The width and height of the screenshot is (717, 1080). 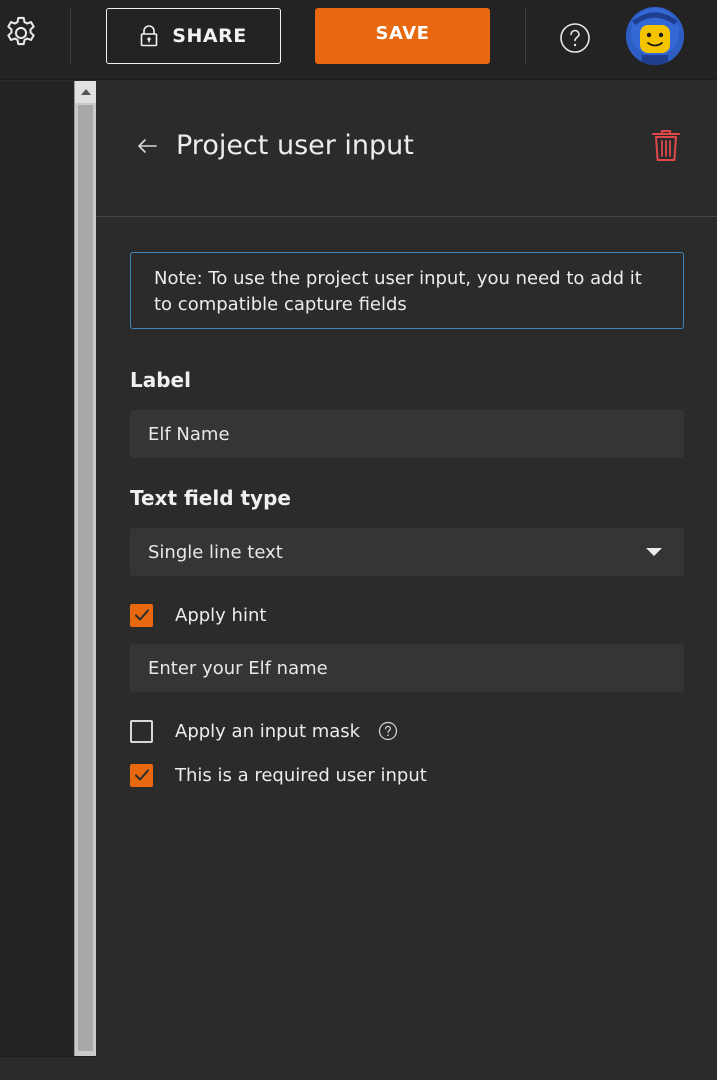 I want to click on top-toolbar: SHARE SAVE, so click(x=358, y=40).